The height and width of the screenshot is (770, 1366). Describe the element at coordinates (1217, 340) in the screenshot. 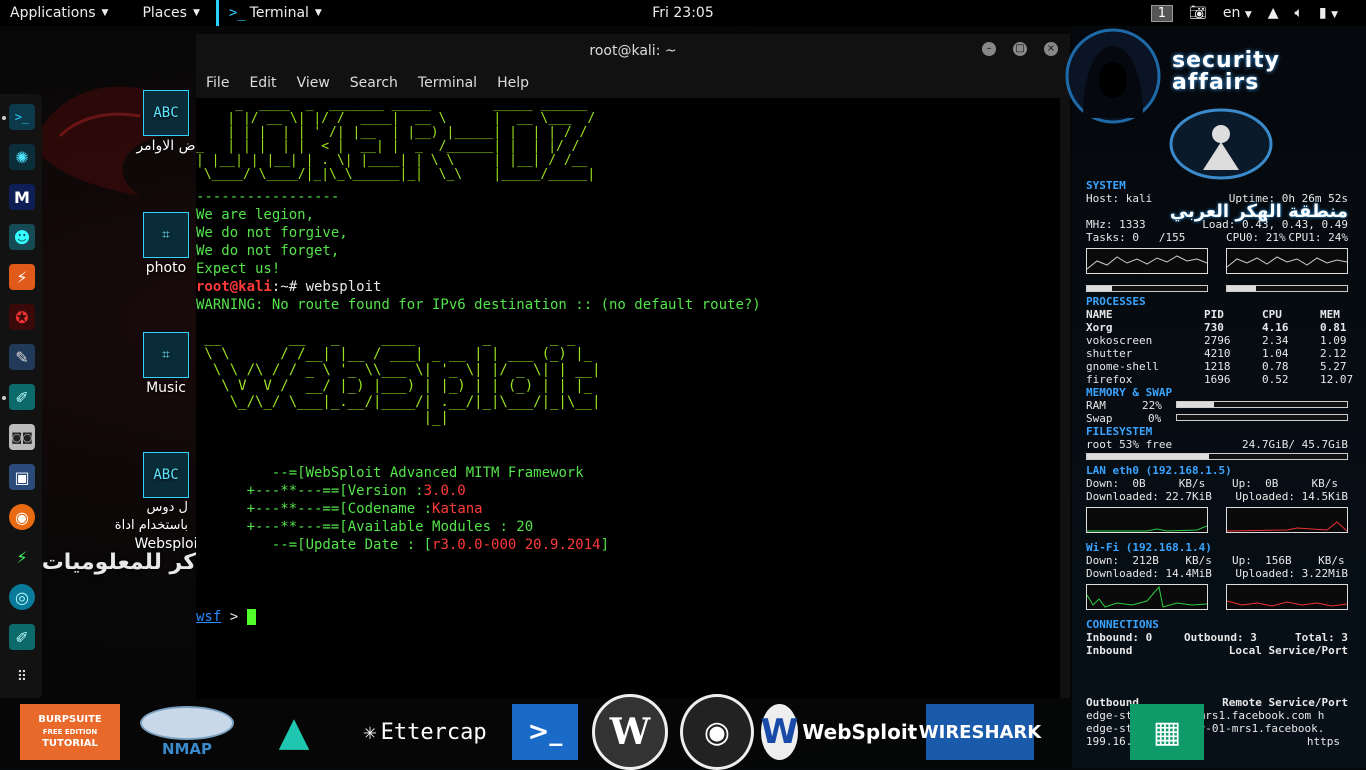

I see `process-cell: 2796` at that location.